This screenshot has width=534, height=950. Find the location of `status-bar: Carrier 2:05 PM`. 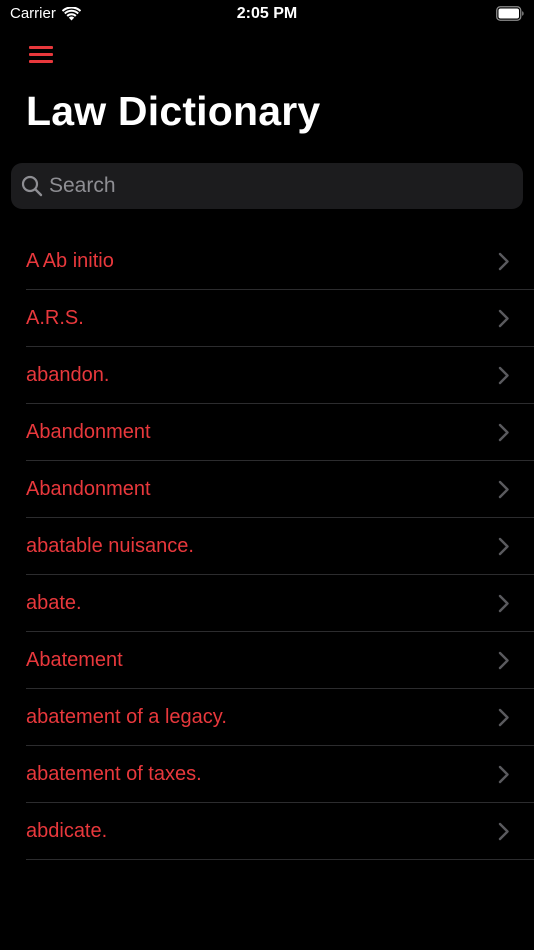

status-bar: Carrier 2:05 PM is located at coordinates (267, 14).